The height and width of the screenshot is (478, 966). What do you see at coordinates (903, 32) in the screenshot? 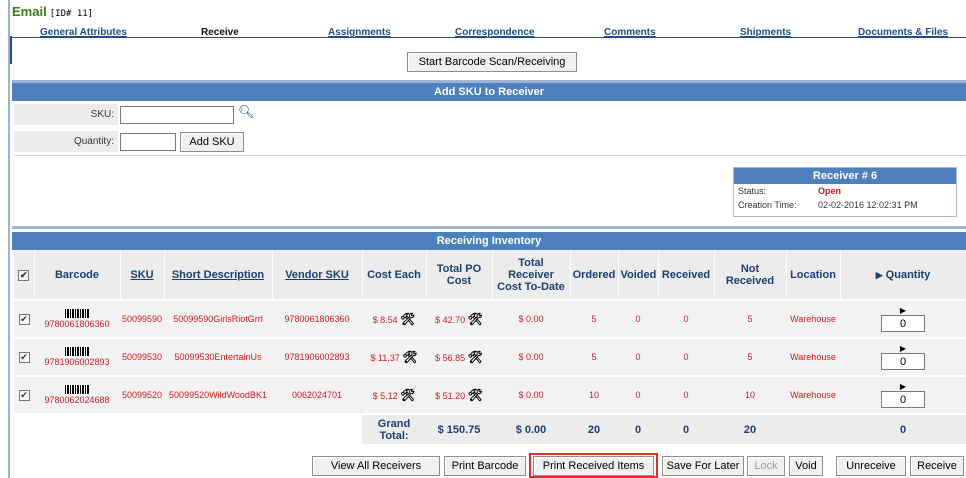
I see `tab-documents-files: Documents & Files` at bounding box center [903, 32].